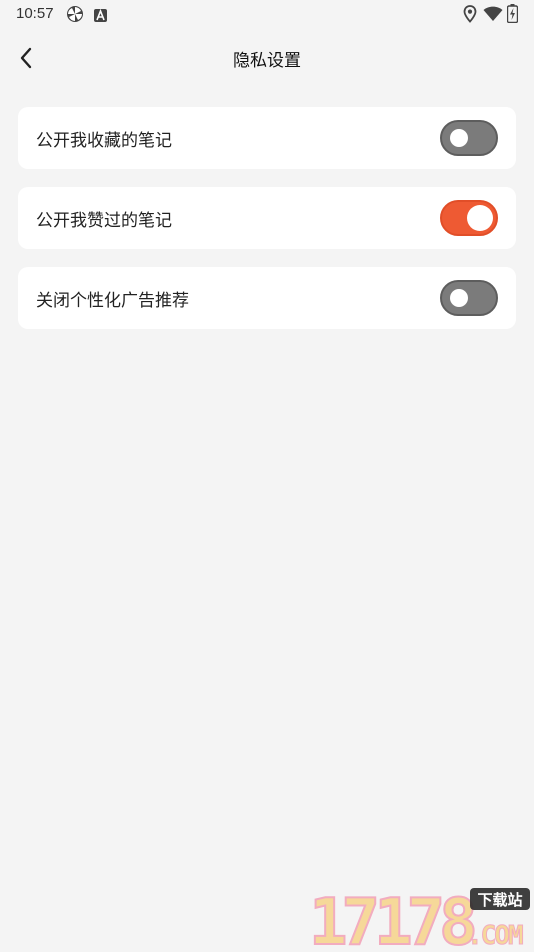 Image resolution: width=534 pixels, height=952 pixels. Describe the element at coordinates (499, 900) in the screenshot. I see `watermark-badge: 下载站` at that location.